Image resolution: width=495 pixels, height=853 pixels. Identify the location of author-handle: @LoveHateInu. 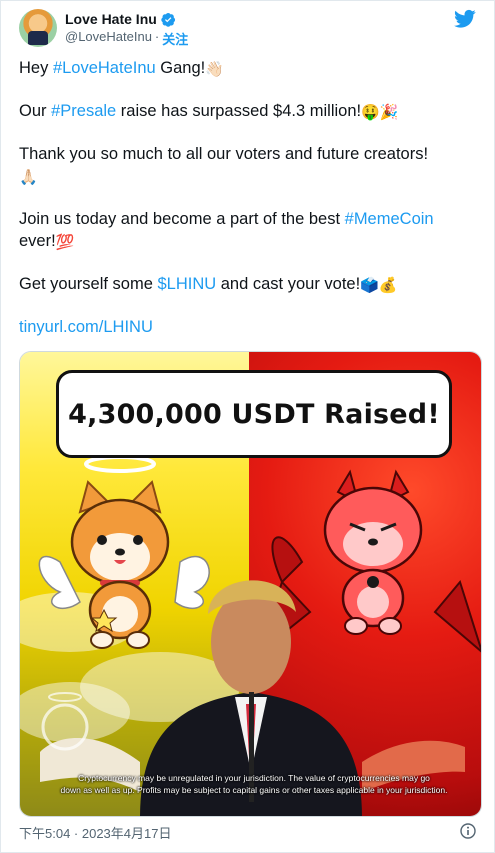
(108, 38).